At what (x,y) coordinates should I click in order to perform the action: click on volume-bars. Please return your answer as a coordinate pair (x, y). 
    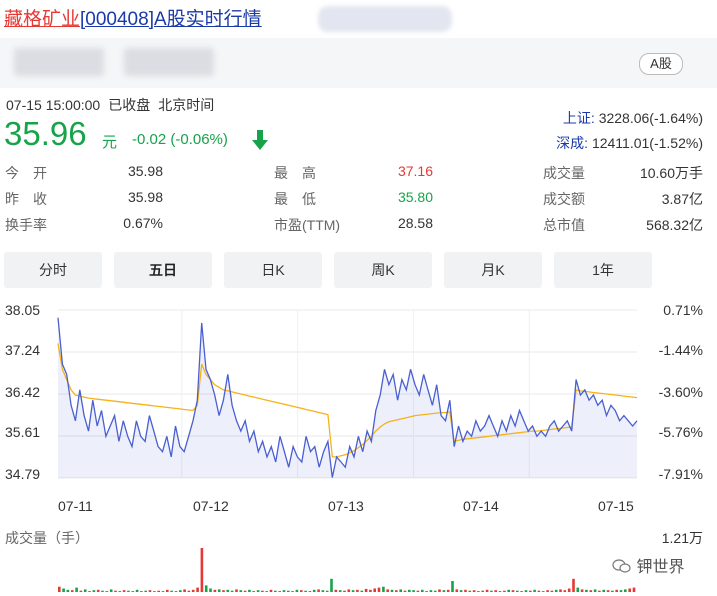
    Looking at the image, I should click on (347, 570).